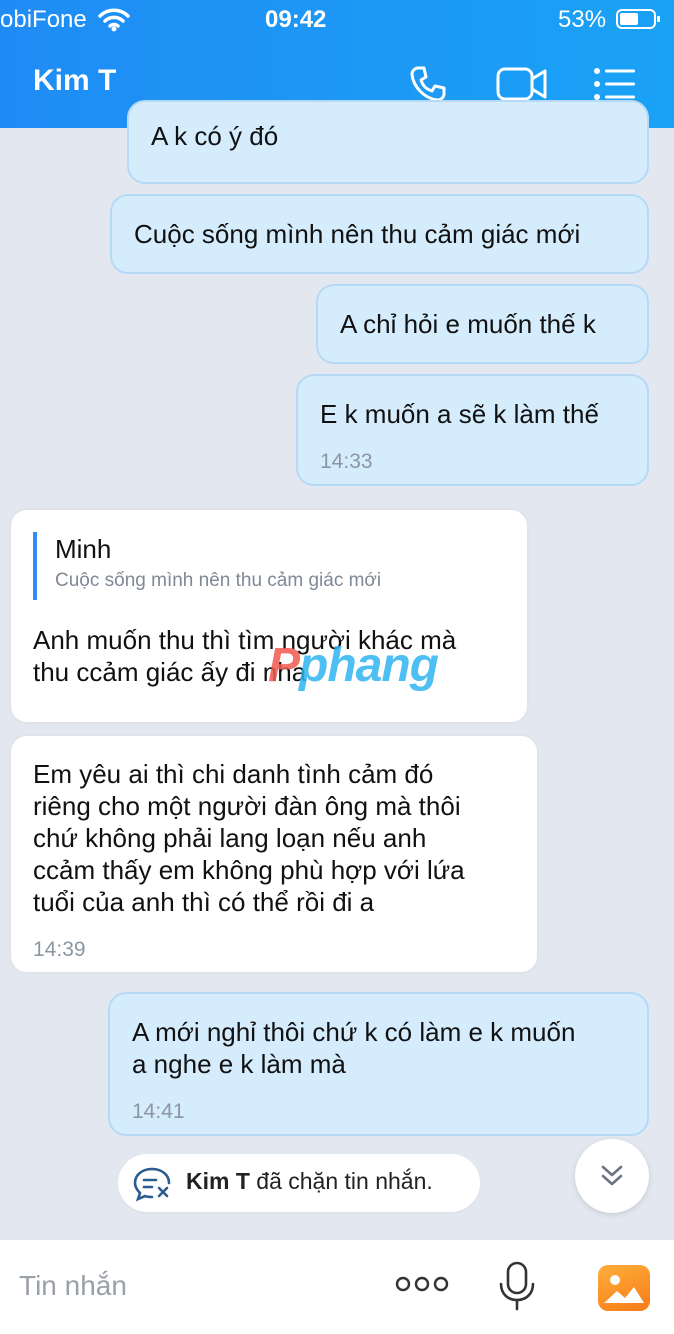  I want to click on clock: 09:42, so click(296, 19).